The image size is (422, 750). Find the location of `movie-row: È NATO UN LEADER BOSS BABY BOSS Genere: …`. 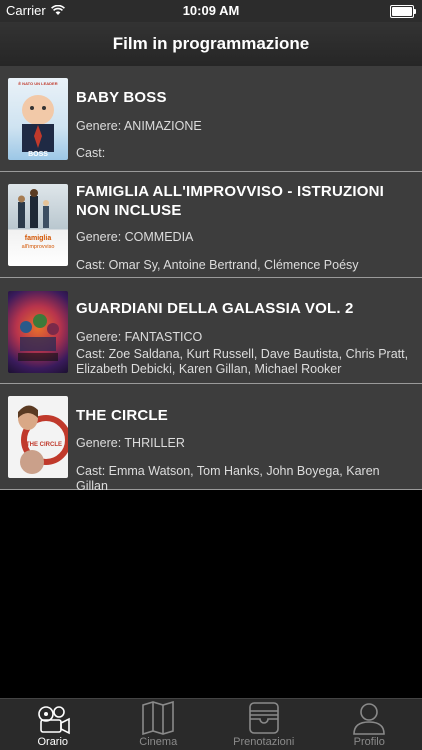

movie-row: È NATO UN LEADER BOSS BABY BOSS Genere: … is located at coordinates (211, 119).